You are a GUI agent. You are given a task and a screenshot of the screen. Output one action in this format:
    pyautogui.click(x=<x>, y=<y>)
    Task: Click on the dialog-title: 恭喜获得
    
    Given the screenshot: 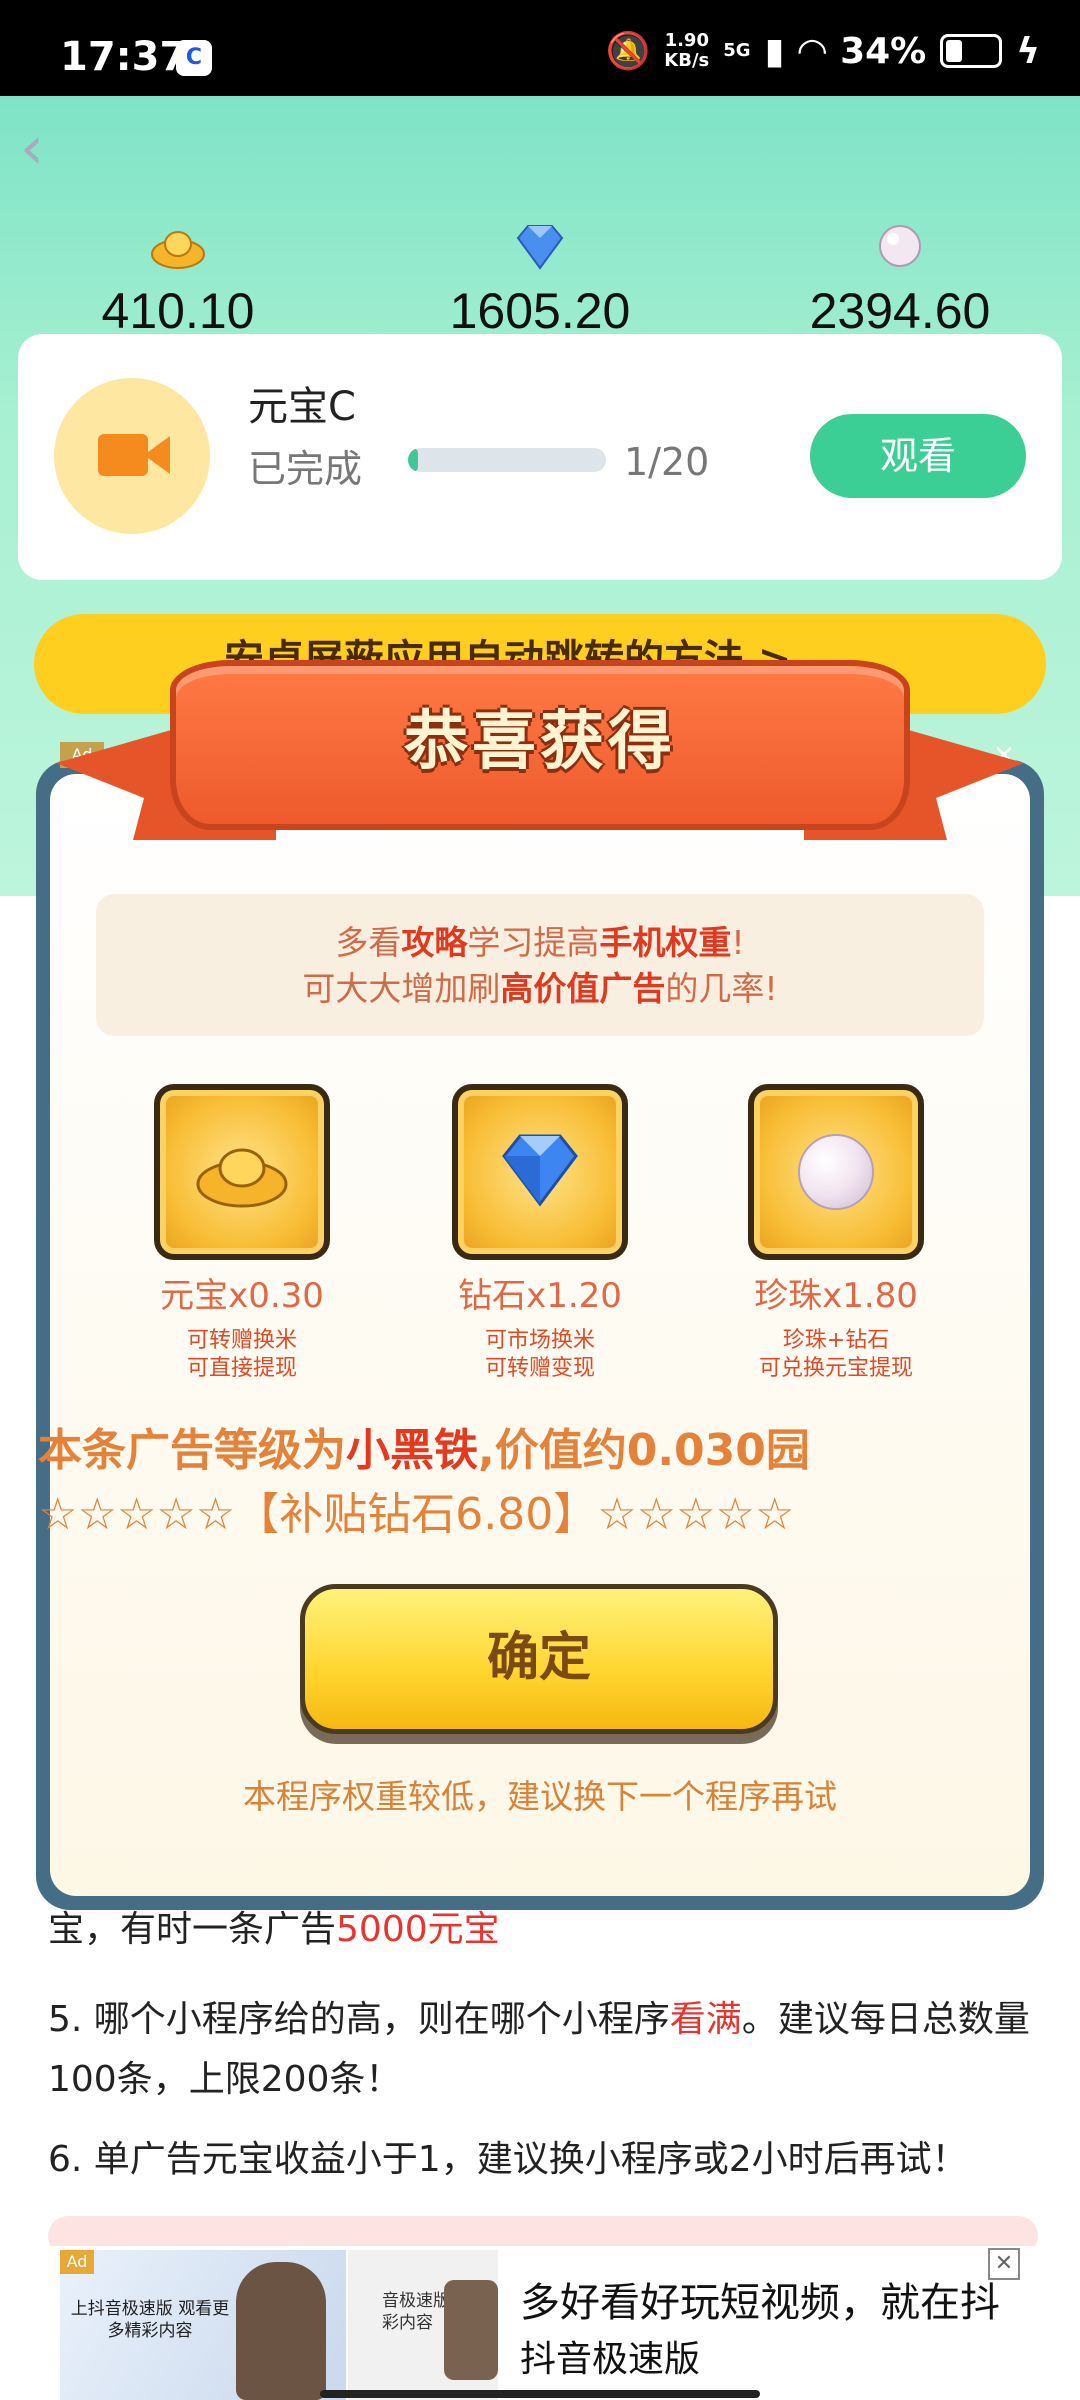 What is the action you would take?
    pyautogui.click(x=540, y=742)
    